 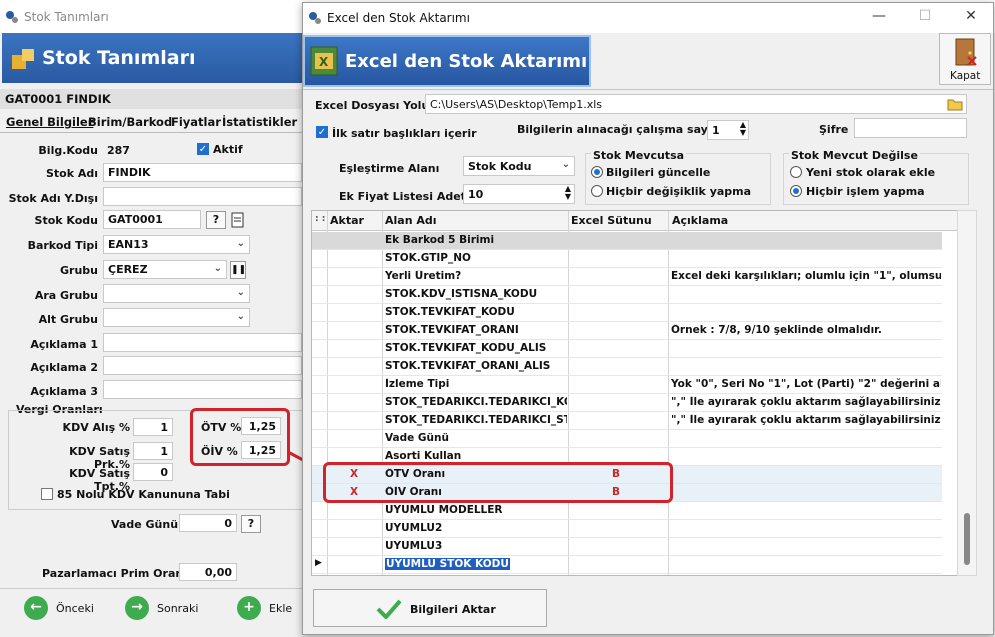 What do you see at coordinates (176, 317) in the screenshot?
I see `alt-grubu-select: ⌄` at bounding box center [176, 317].